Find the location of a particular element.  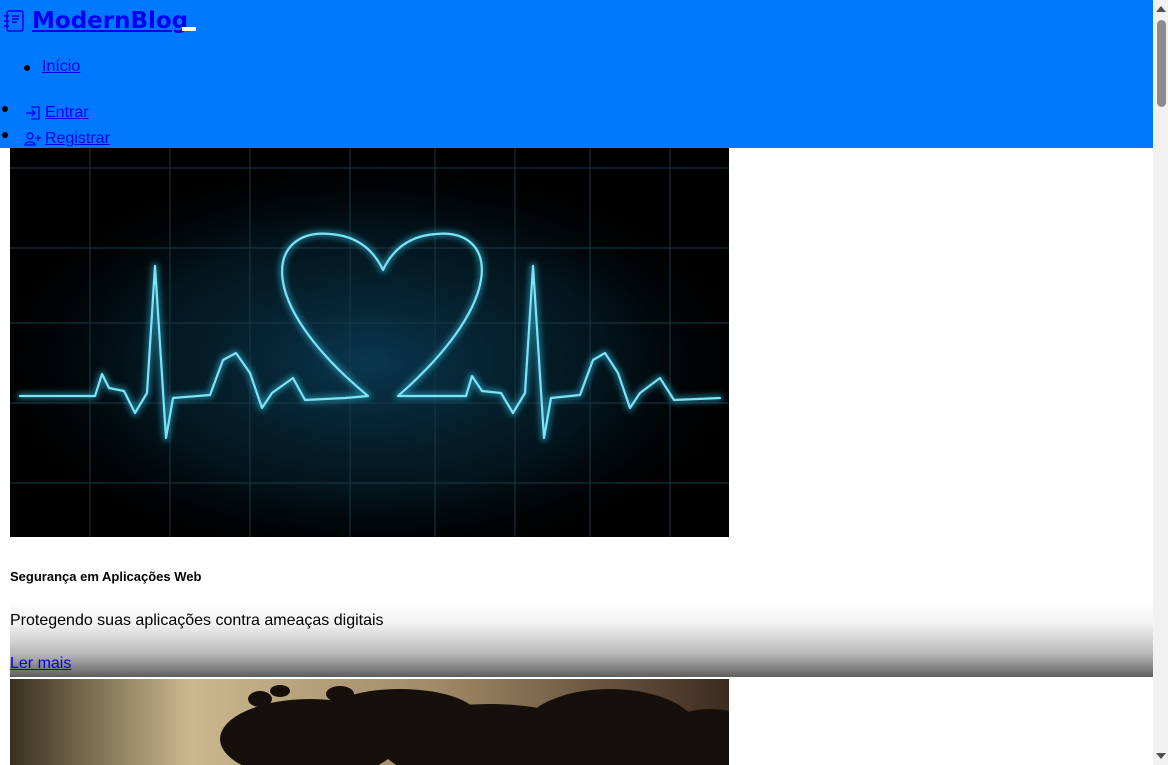

page-scrollbar is located at coordinates (1160, 382).